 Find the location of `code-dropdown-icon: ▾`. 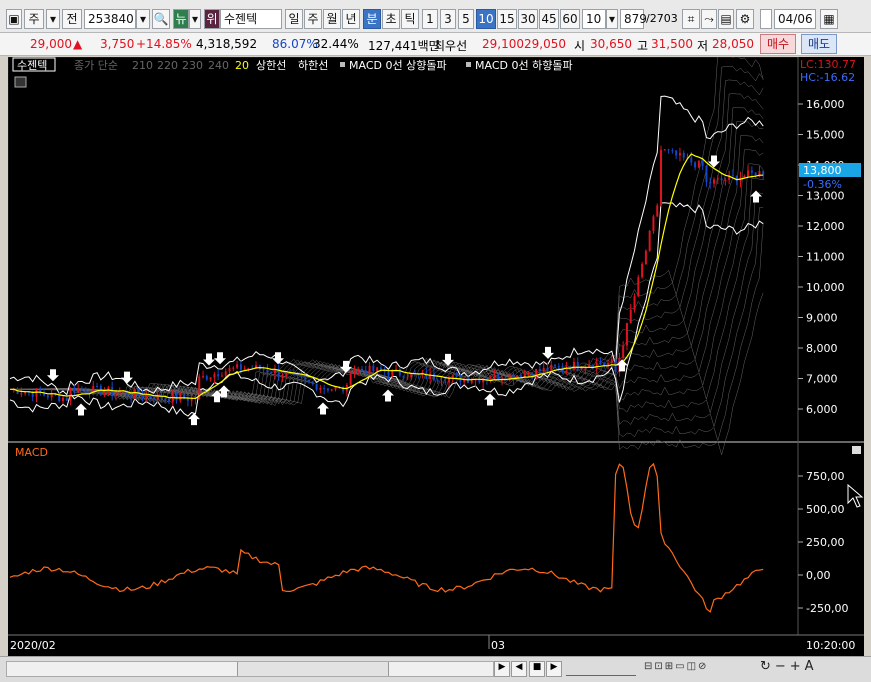

code-dropdown-icon: ▾ is located at coordinates (143, 19).